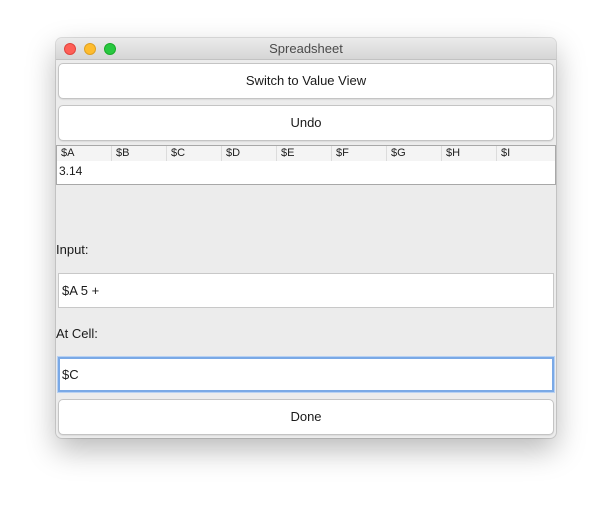  I want to click on cell-a1: 3.14, so click(84, 172).